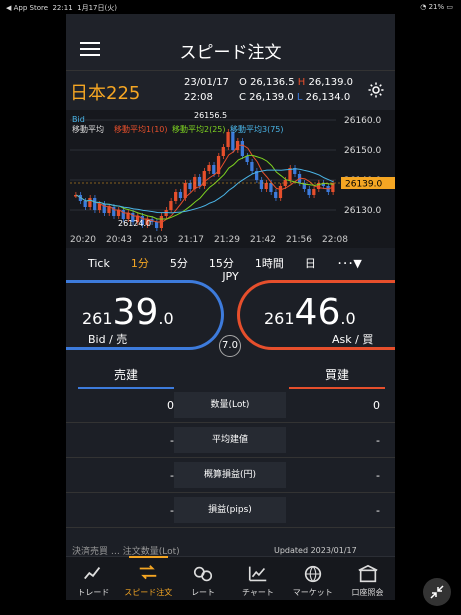 The height and width of the screenshot is (615, 461). I want to click on row-label: 数量(Lot), so click(230, 405).